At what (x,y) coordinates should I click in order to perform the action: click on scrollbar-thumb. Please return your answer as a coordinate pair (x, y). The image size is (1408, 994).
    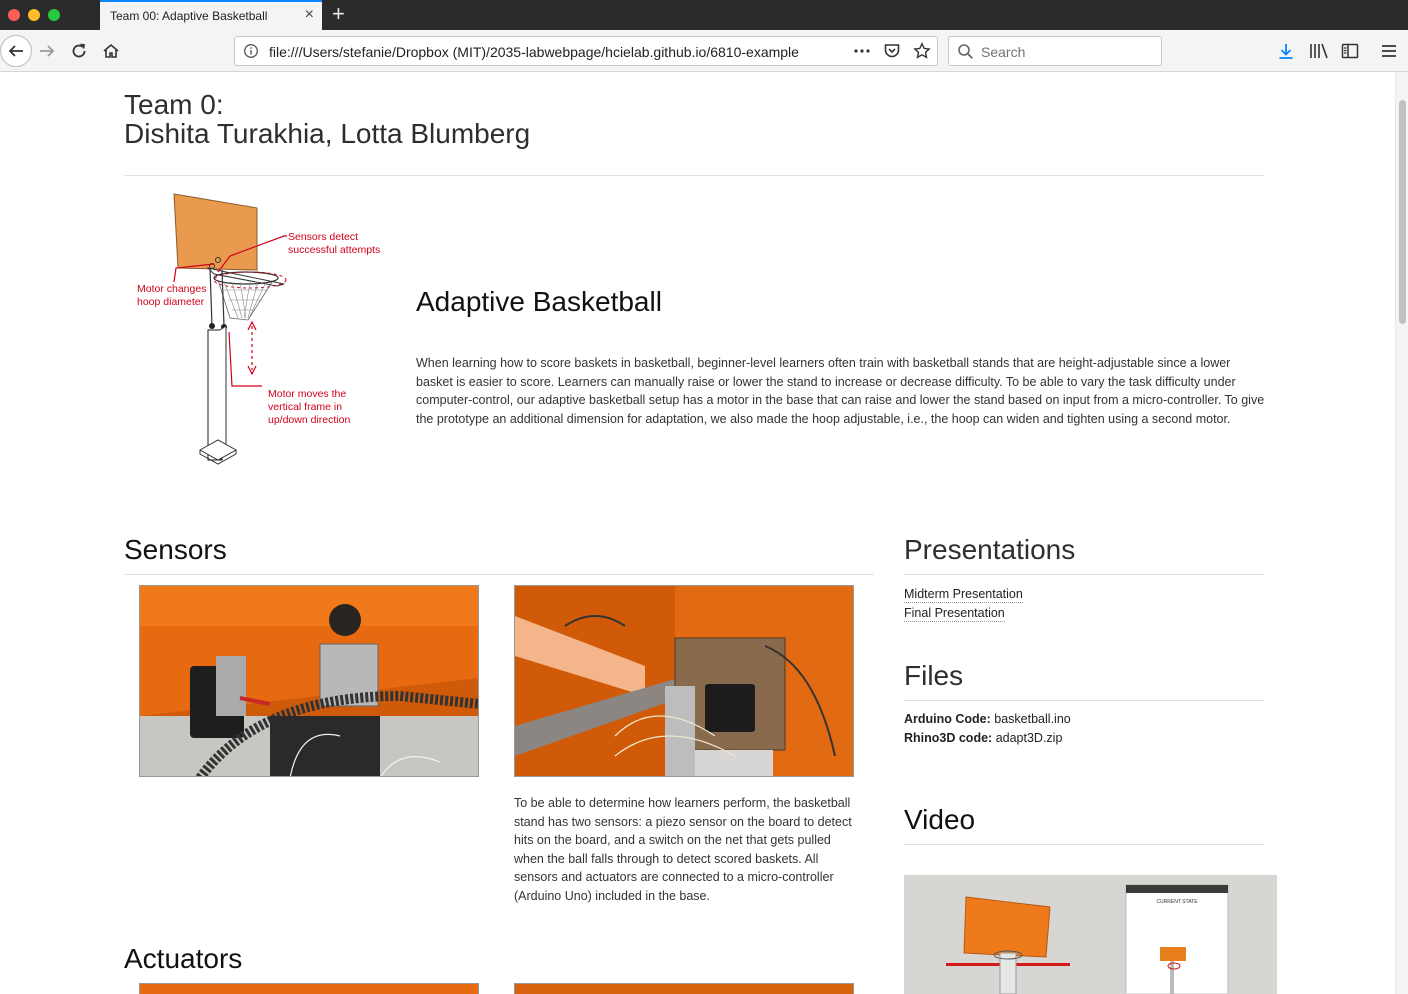
    Looking at the image, I should click on (1402, 212).